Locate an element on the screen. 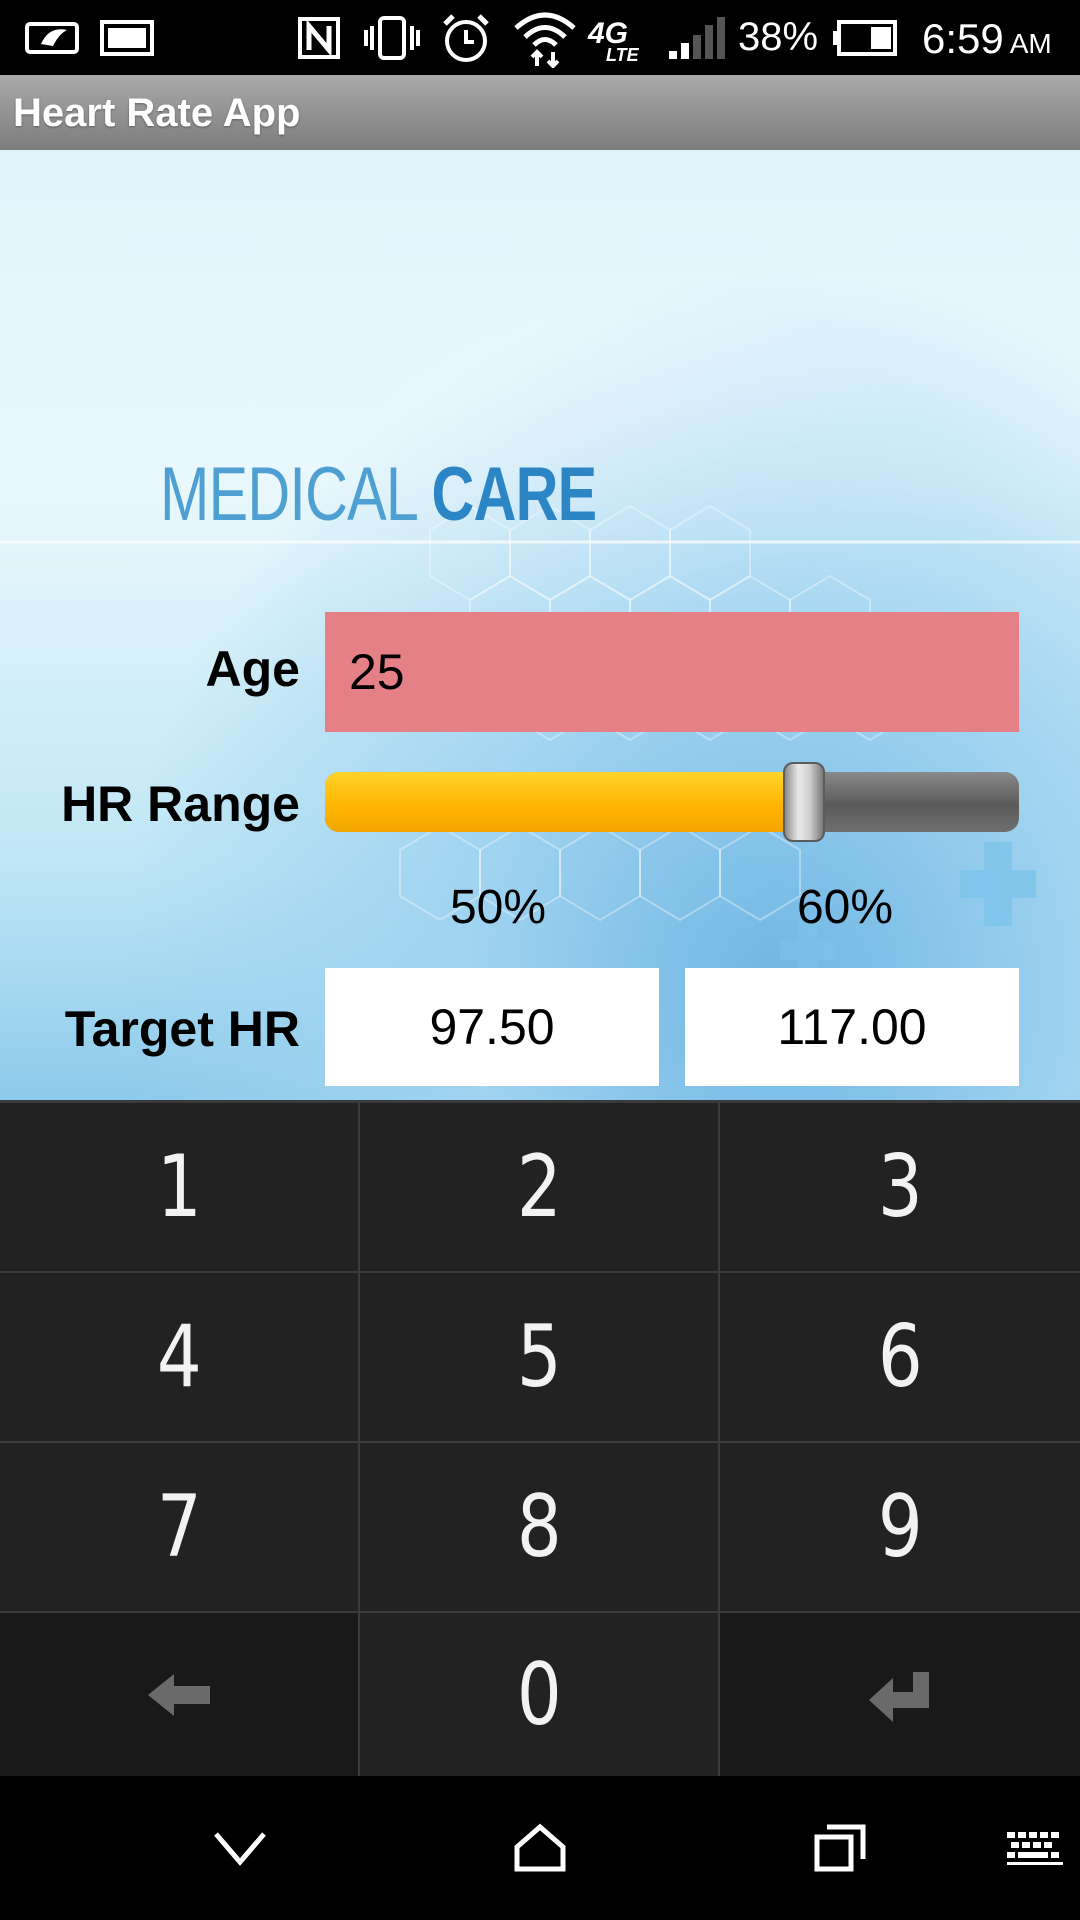 The image size is (1080, 1920). clock: 6:59 AM is located at coordinates (987, 37).